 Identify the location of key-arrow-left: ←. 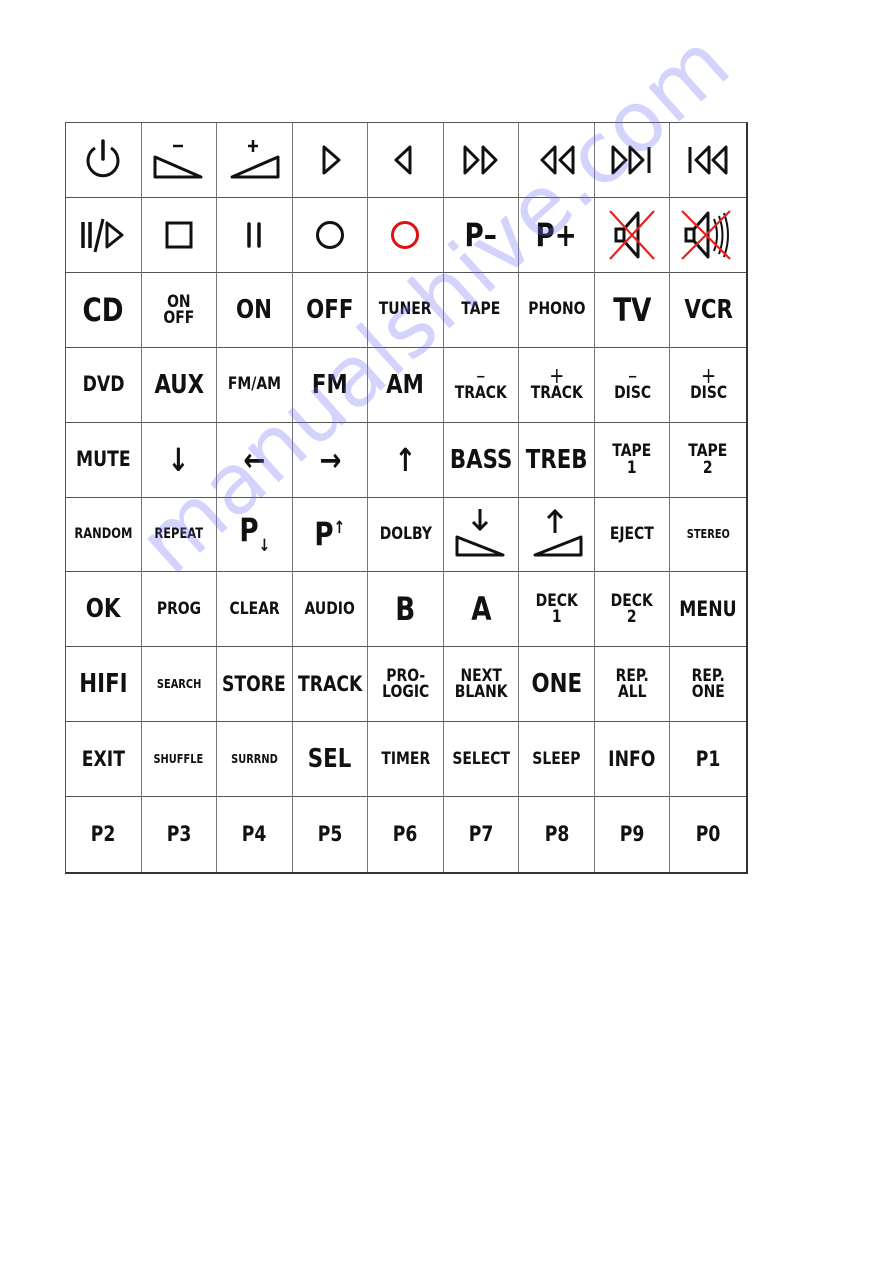
(255, 460).